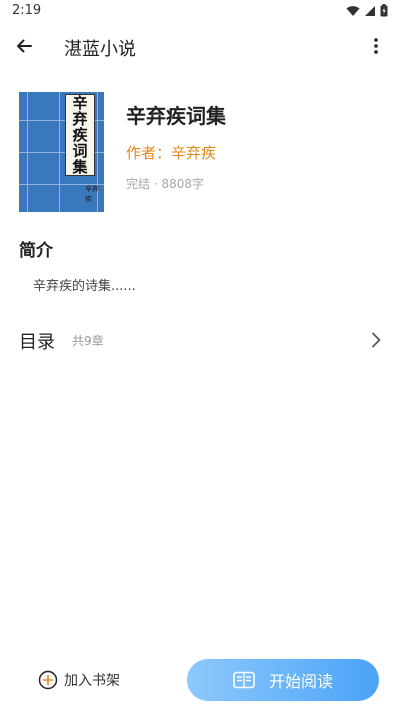  What do you see at coordinates (92, 194) in the screenshot?
I see `cover-stamp: 辛弃疾` at bounding box center [92, 194].